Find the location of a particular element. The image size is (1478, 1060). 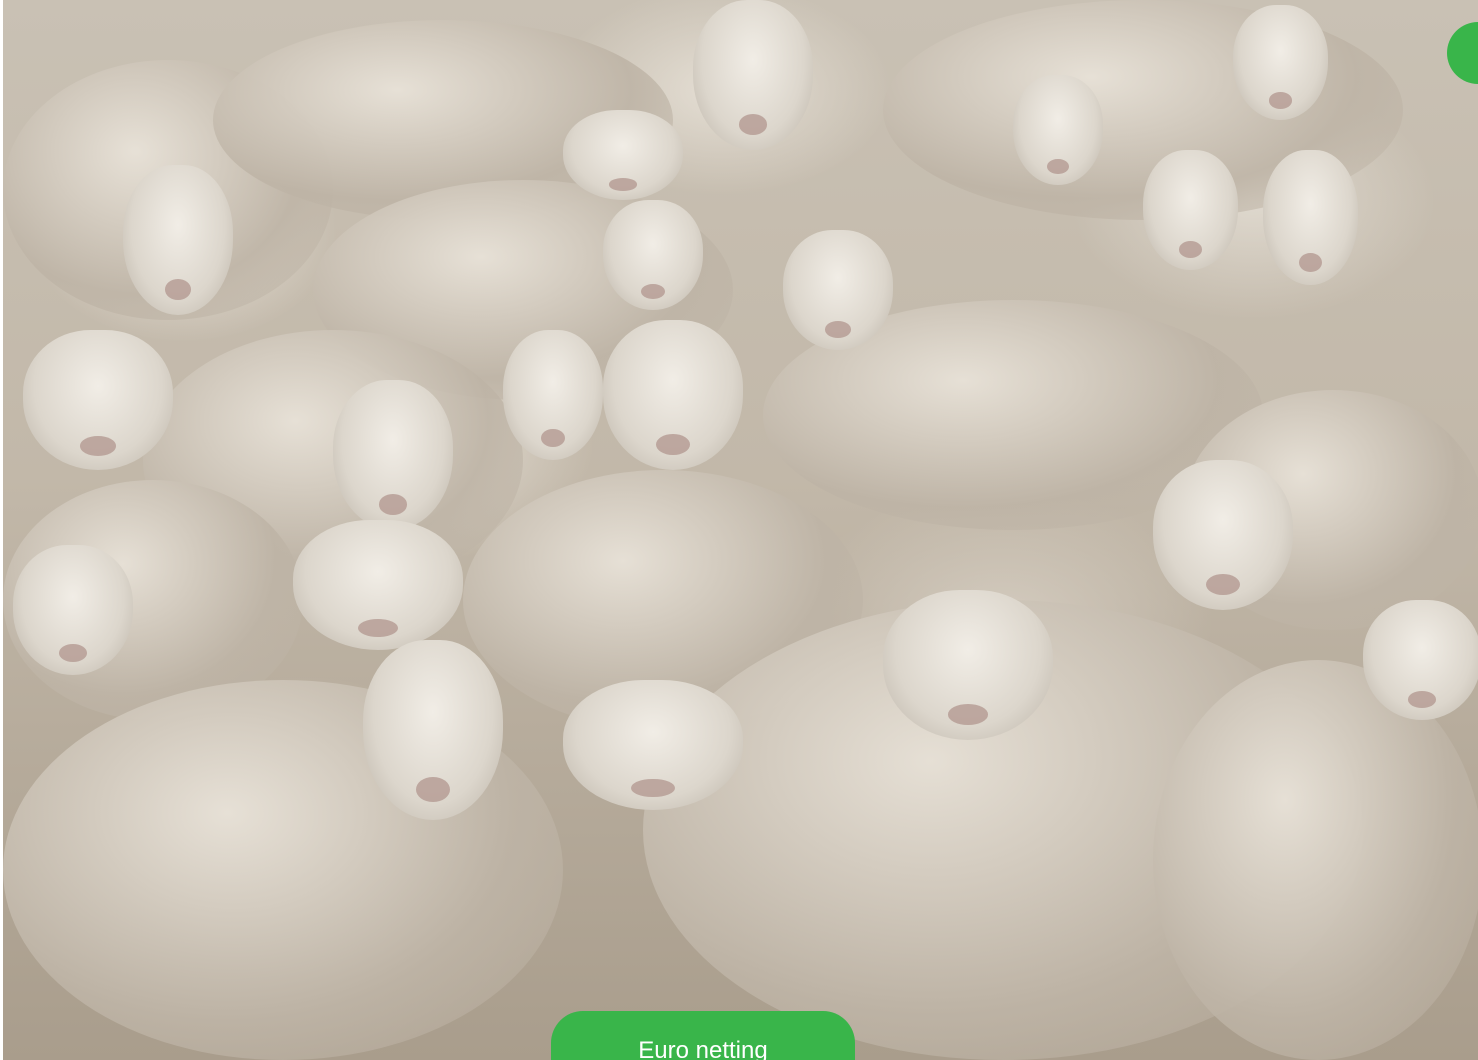

sheep-wool is located at coordinates (1315, 860).